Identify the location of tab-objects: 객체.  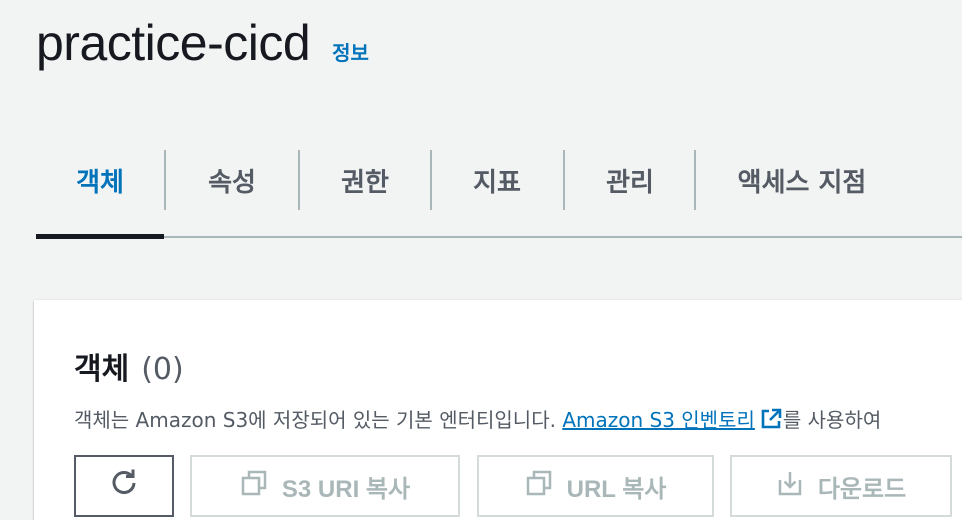
(100, 180).